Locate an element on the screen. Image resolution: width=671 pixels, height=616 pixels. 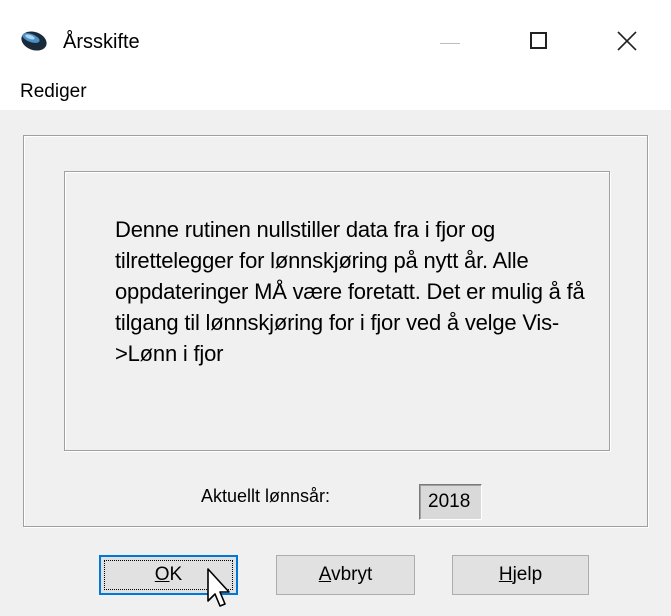
close-icon is located at coordinates (627, 41).